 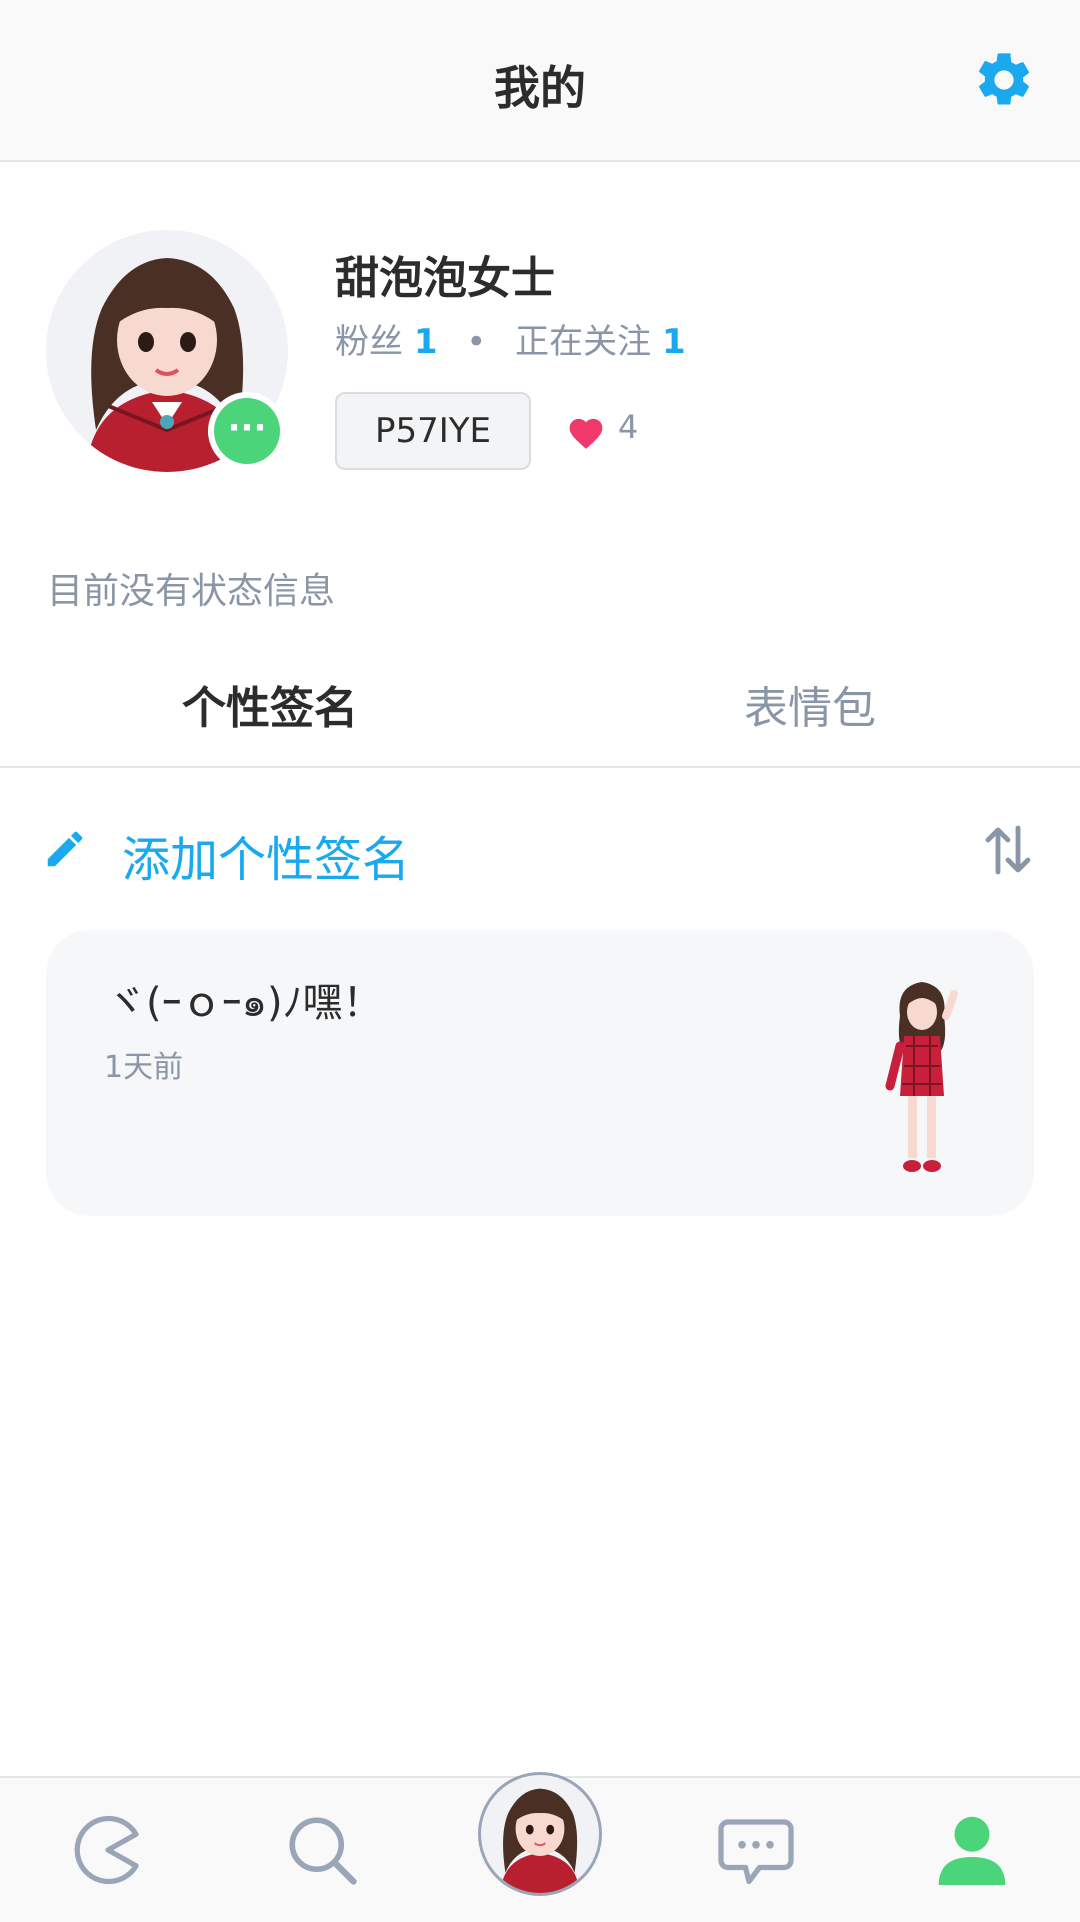 I want to click on heart-icon, so click(x=586, y=432).